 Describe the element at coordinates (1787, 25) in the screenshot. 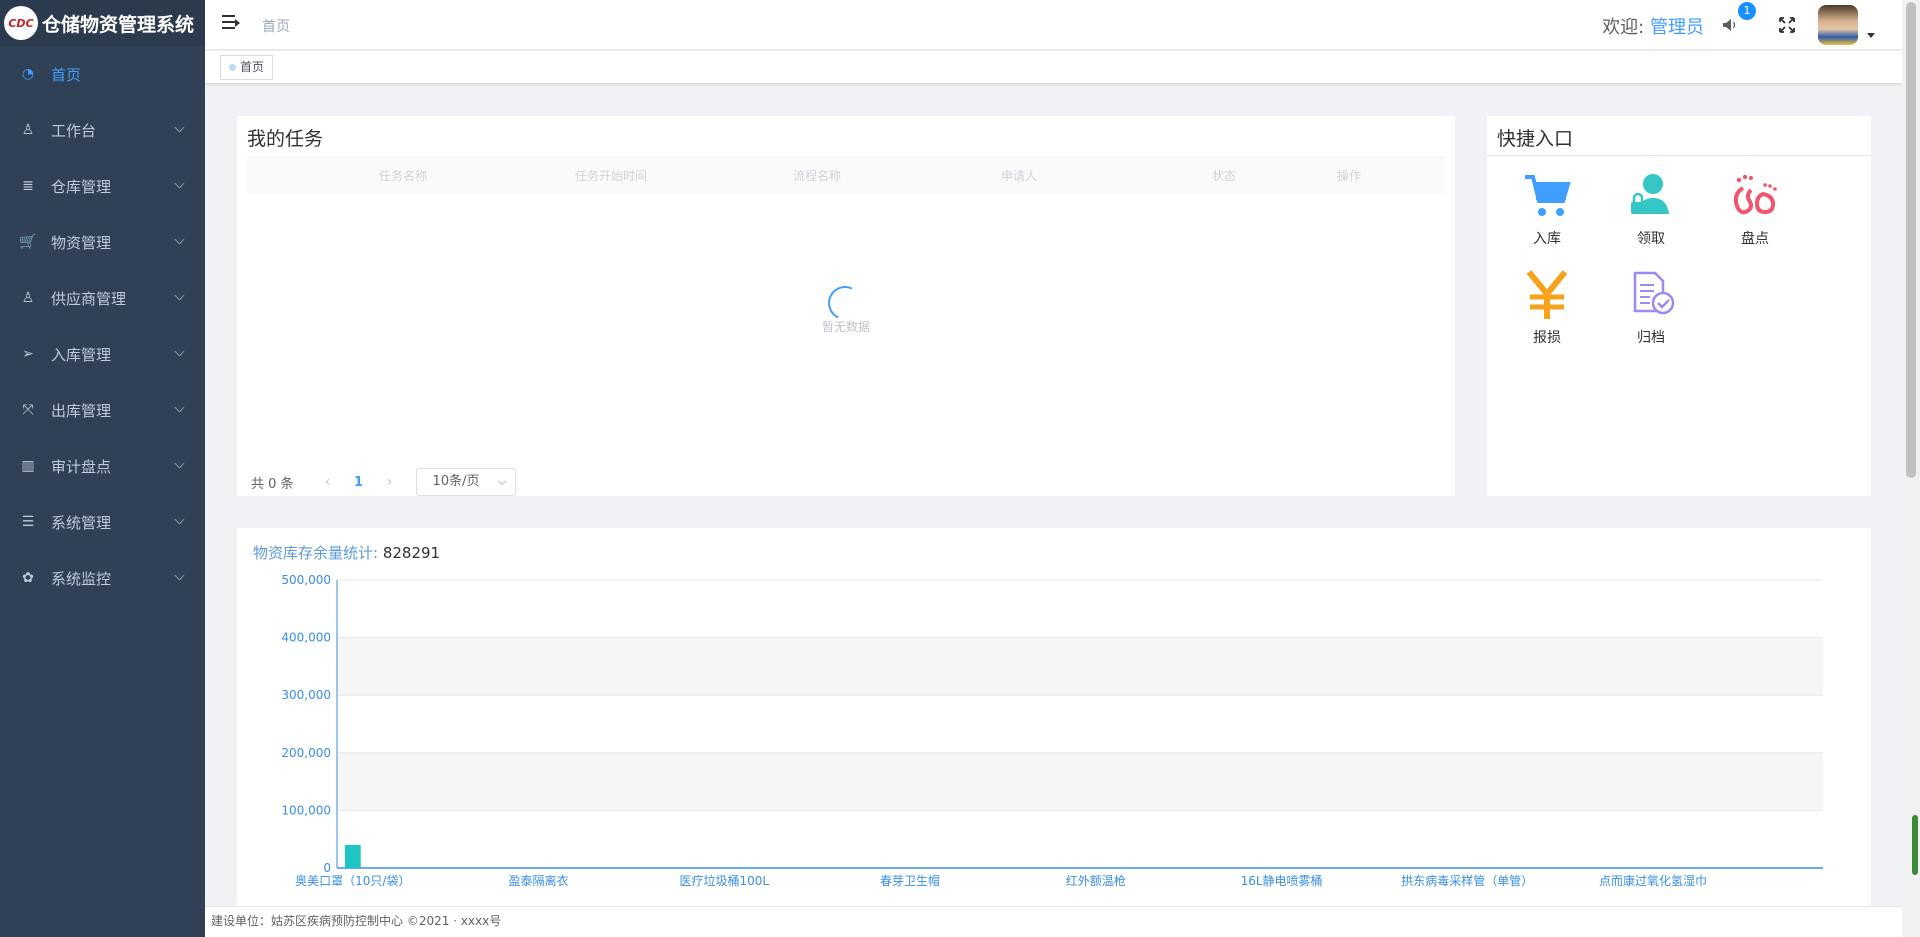

I see `fullscreen-icon` at that location.